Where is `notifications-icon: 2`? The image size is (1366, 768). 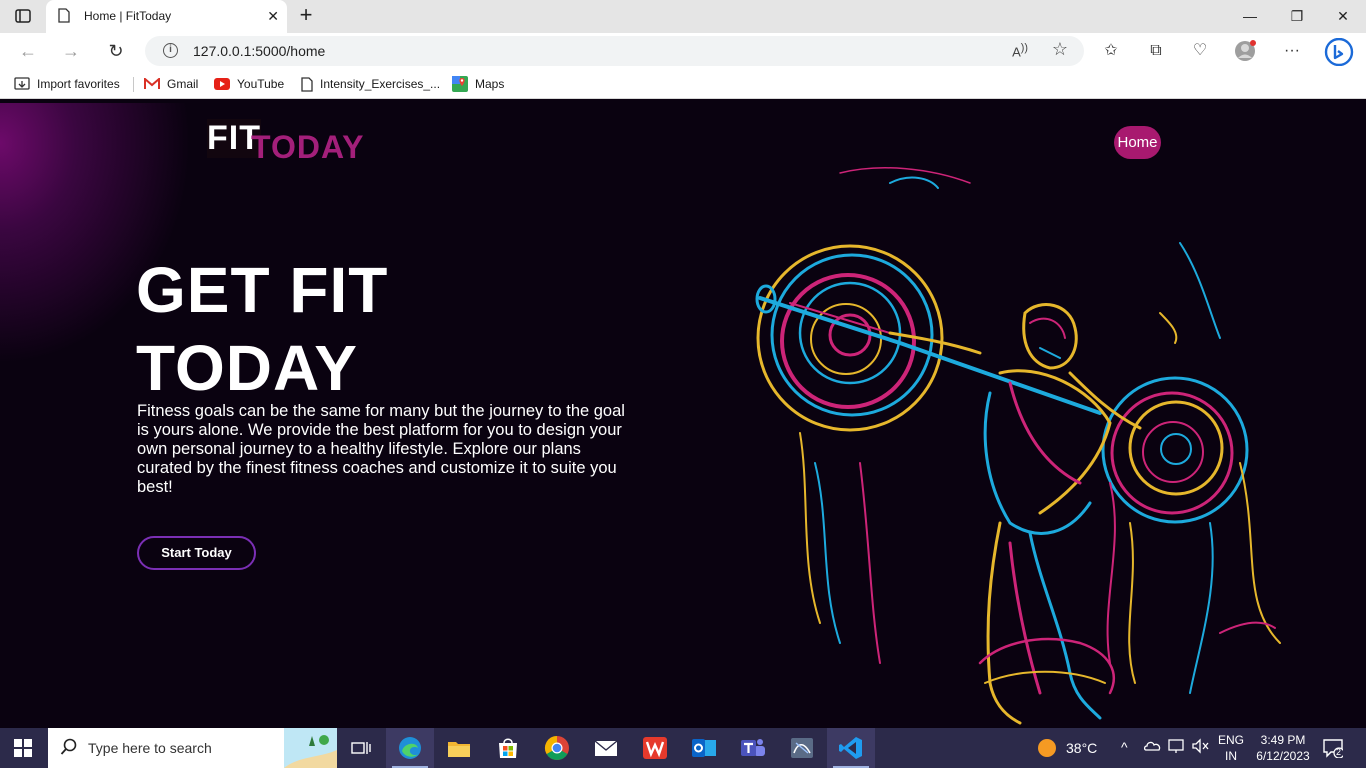
notifications-icon: 2 is located at coordinates (1334, 748).